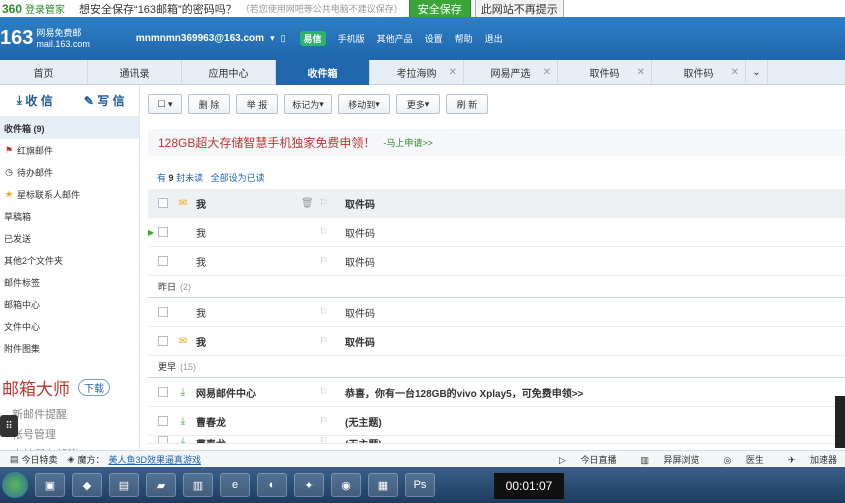  I want to click on tab-kaola: 考拉海购 ✕, so click(417, 72).